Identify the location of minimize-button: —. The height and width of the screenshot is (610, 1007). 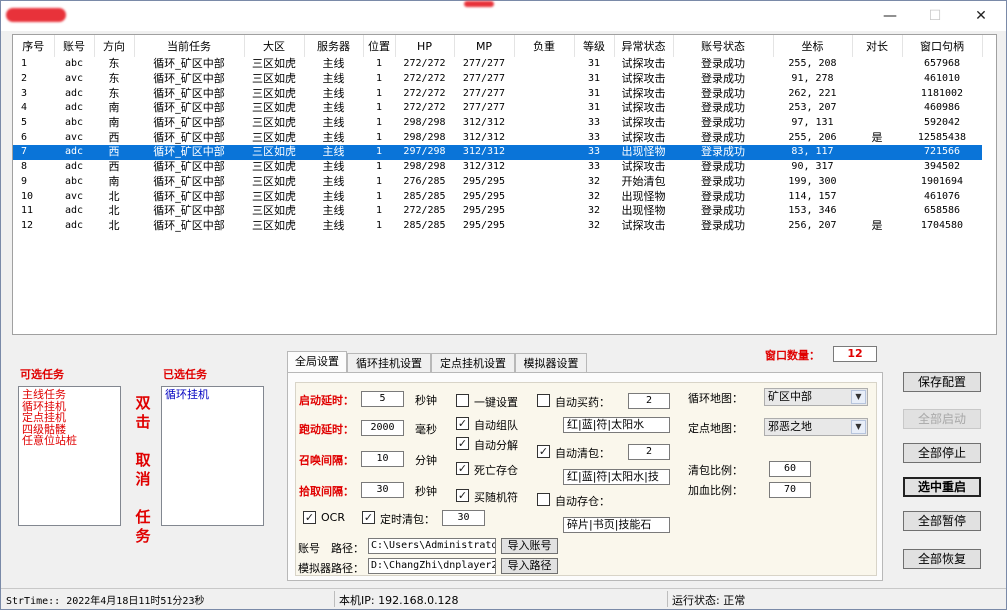
(890, 16).